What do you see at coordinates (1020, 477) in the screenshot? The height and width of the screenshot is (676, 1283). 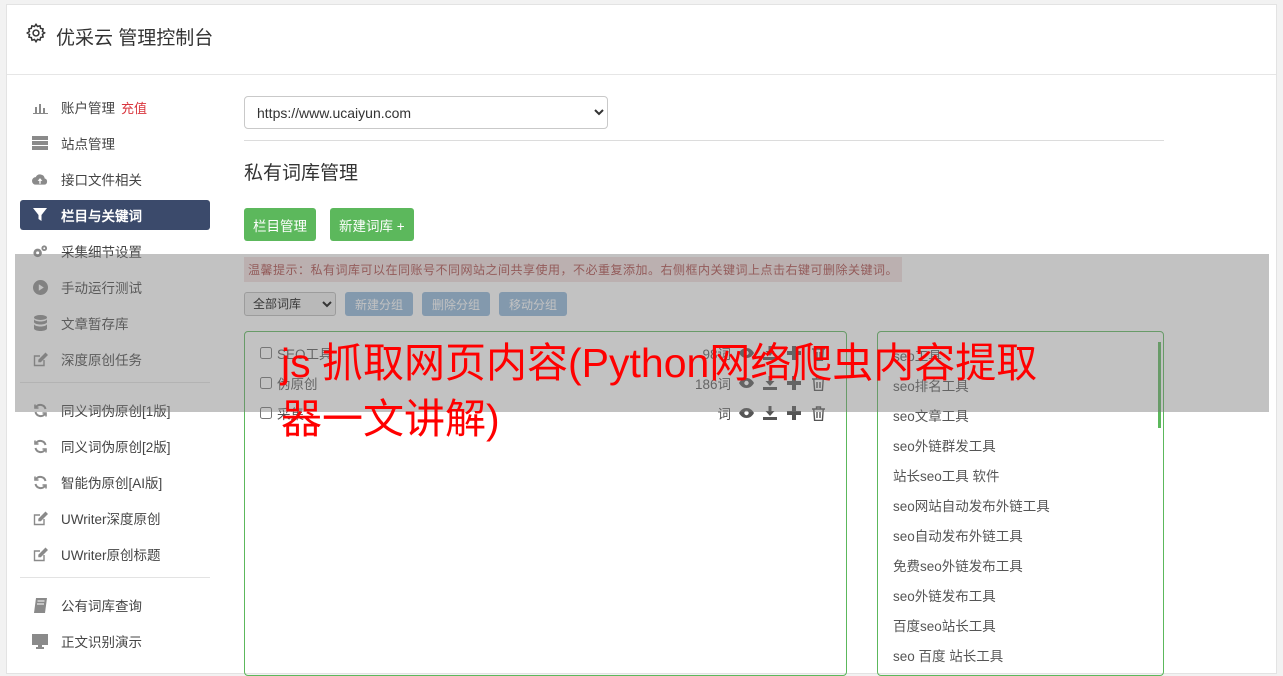 I see `keyword-item: 站长seo工具 软件` at bounding box center [1020, 477].